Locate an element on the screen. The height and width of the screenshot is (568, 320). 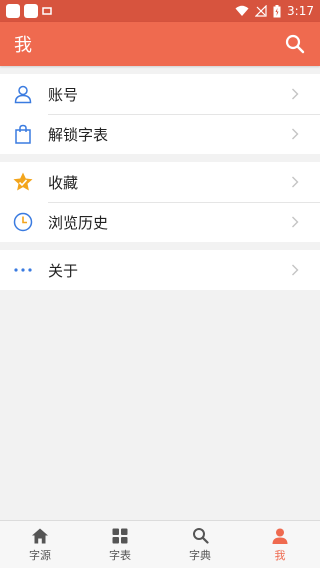
status-bar: 3:17 is located at coordinates (160, 11).